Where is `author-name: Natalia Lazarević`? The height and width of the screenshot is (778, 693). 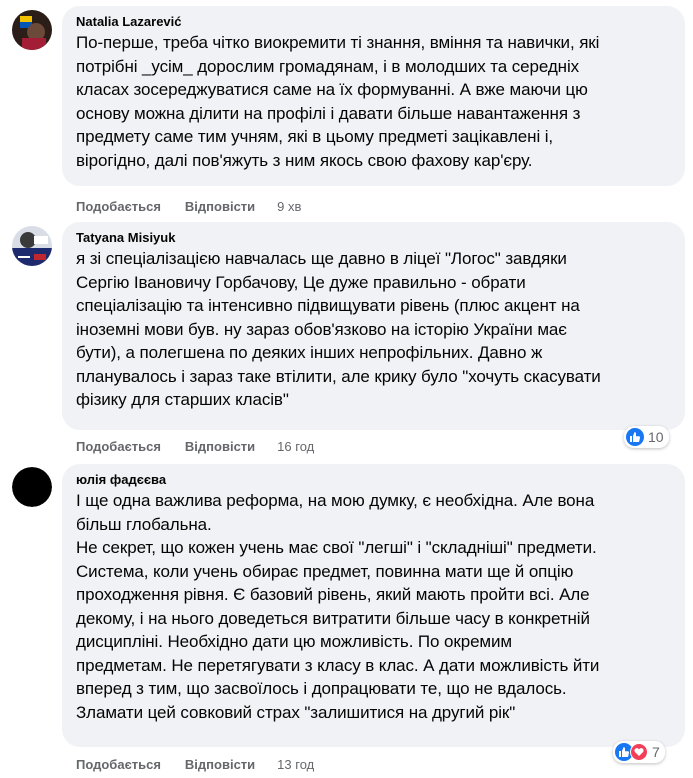 author-name: Natalia Lazarević is located at coordinates (374, 22).